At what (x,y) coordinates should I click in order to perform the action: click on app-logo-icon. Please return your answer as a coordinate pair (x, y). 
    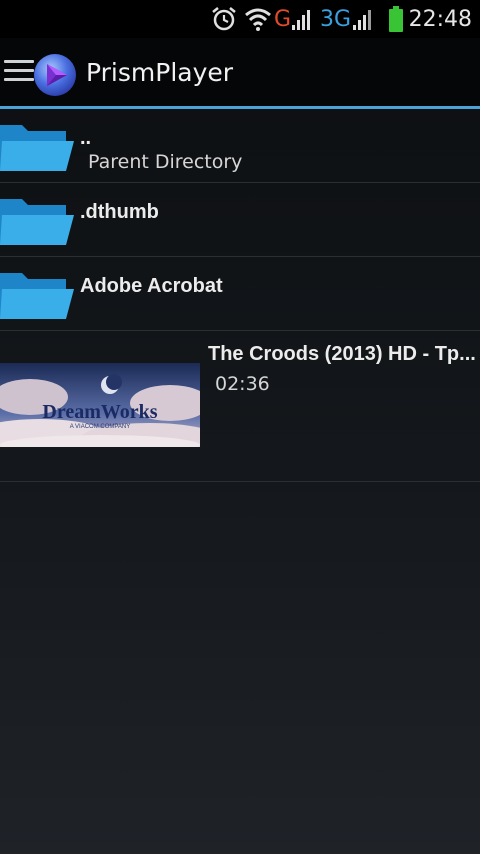
    Looking at the image, I should click on (55, 75).